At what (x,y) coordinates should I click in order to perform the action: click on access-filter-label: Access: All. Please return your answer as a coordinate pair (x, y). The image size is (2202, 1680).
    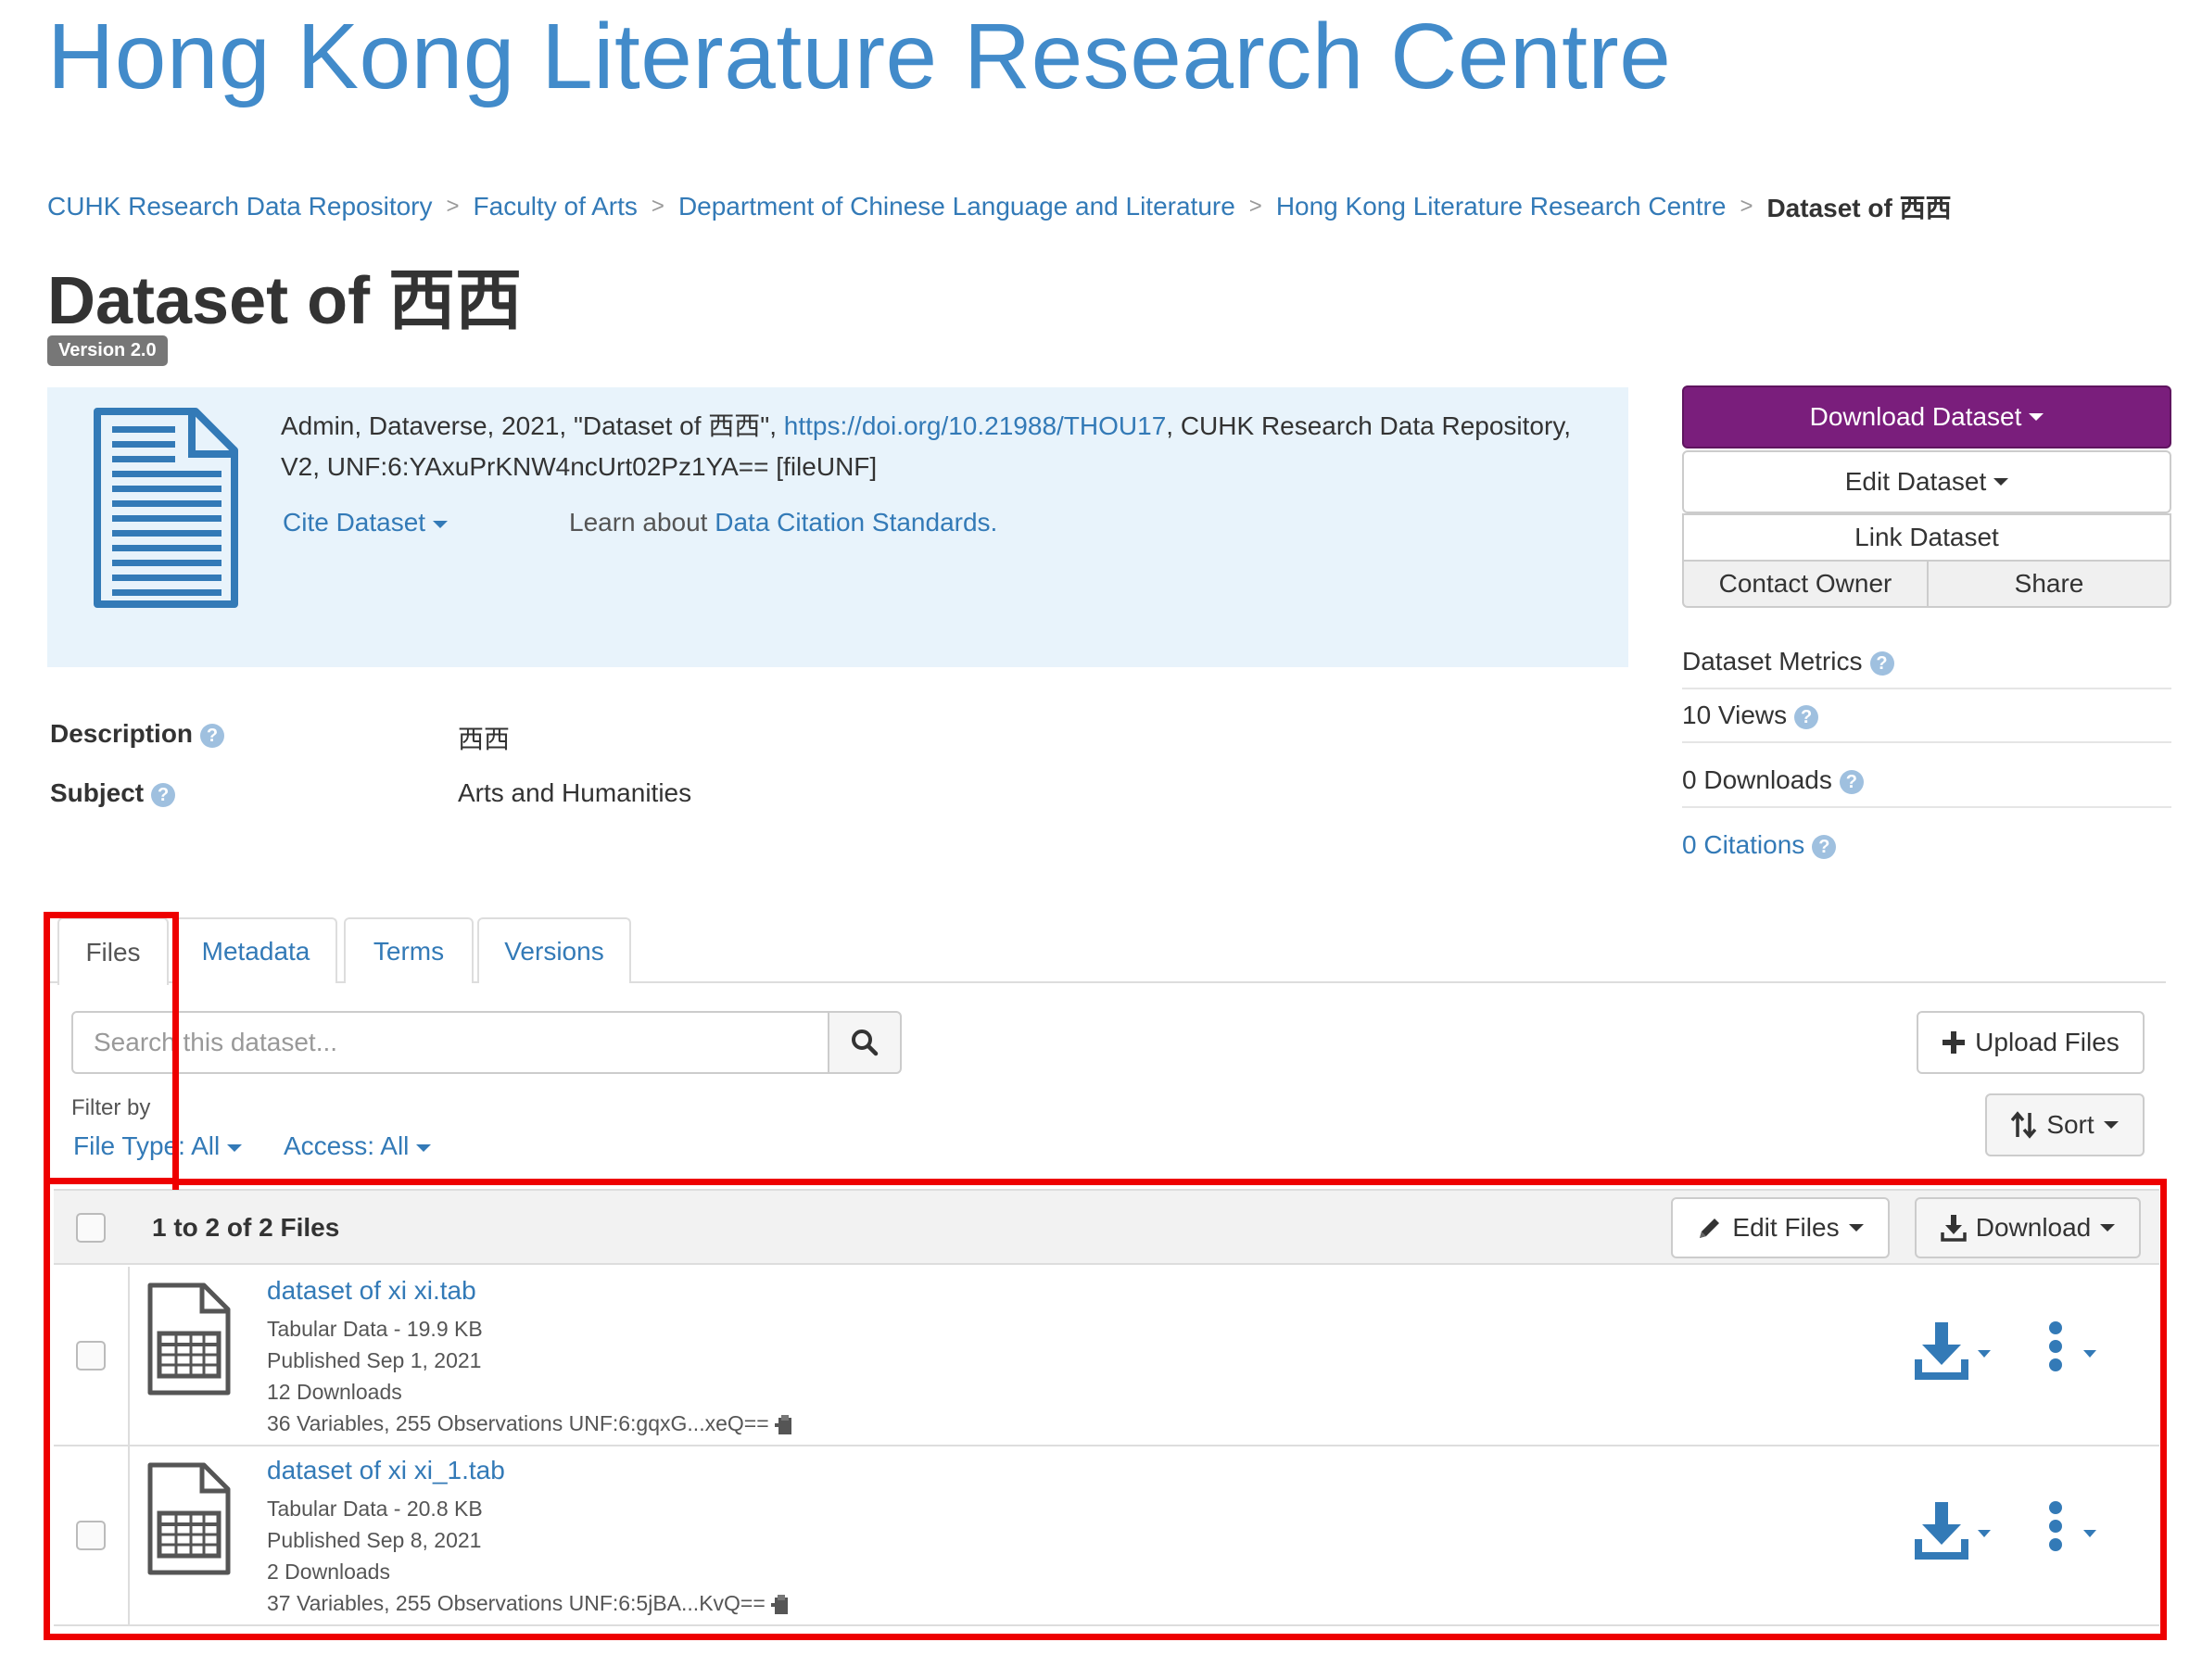
    Looking at the image, I should click on (347, 1145).